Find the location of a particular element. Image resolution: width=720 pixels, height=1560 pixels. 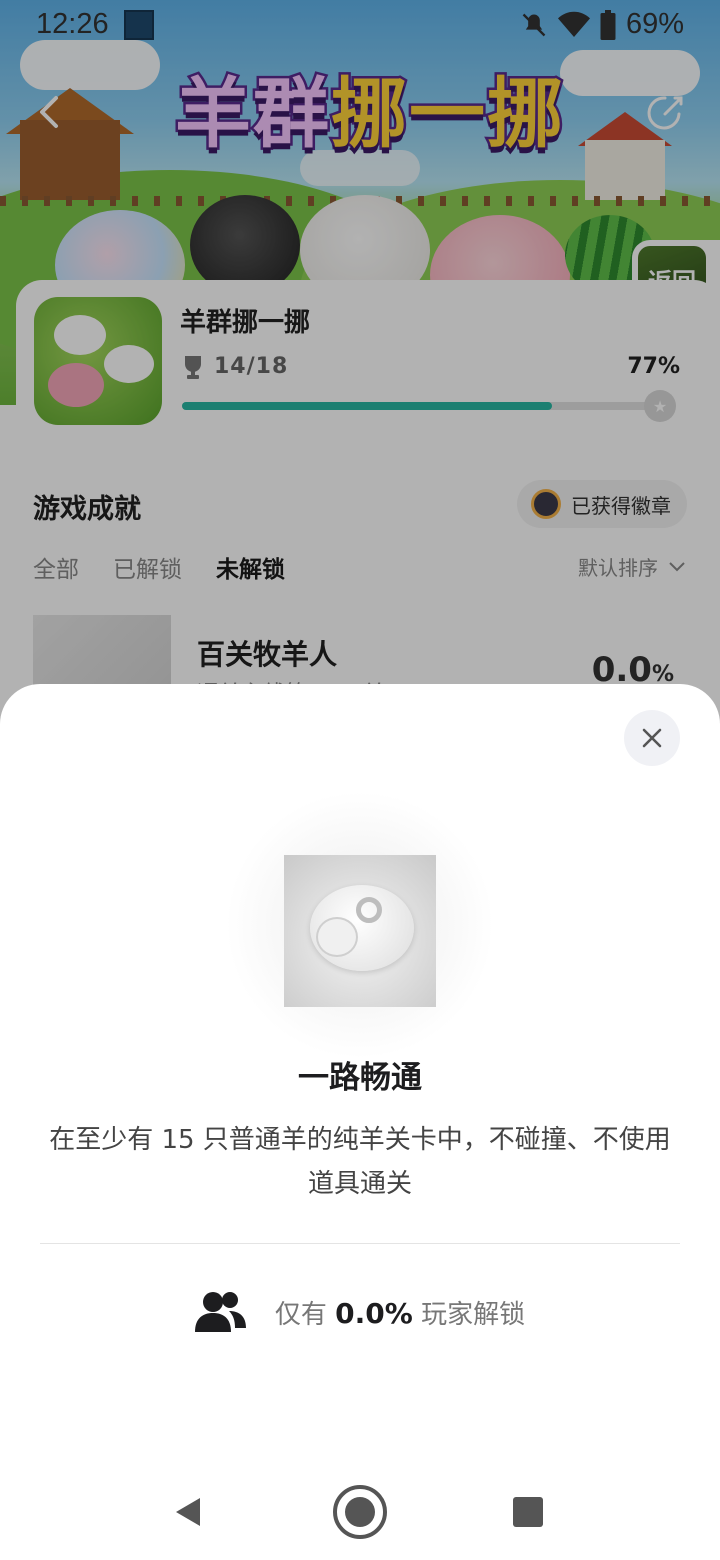

achievement-image is located at coordinates (360, 931).